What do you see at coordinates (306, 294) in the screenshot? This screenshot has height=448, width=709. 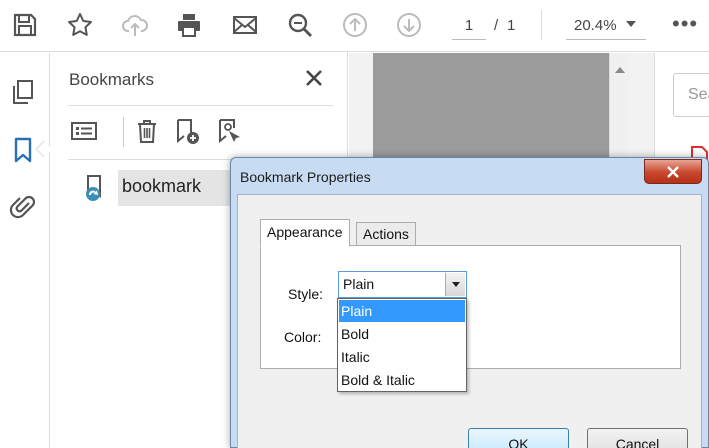 I see `style-label: Style:` at bounding box center [306, 294].